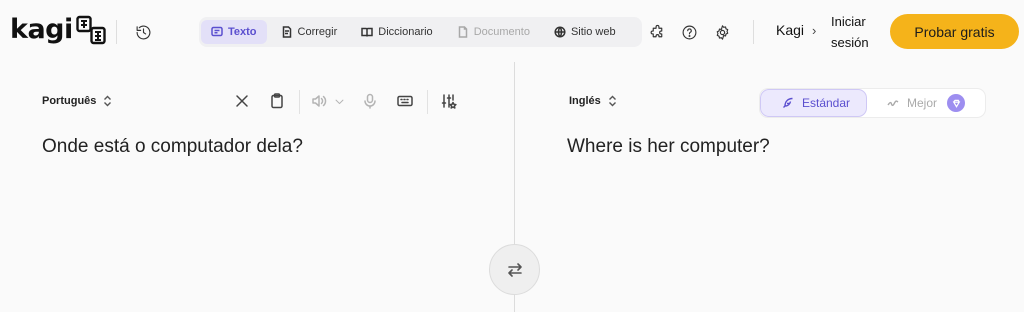 This screenshot has width=1024, height=312. What do you see at coordinates (668, 146) in the screenshot?
I see `translated-text: Where is her computer?` at bounding box center [668, 146].